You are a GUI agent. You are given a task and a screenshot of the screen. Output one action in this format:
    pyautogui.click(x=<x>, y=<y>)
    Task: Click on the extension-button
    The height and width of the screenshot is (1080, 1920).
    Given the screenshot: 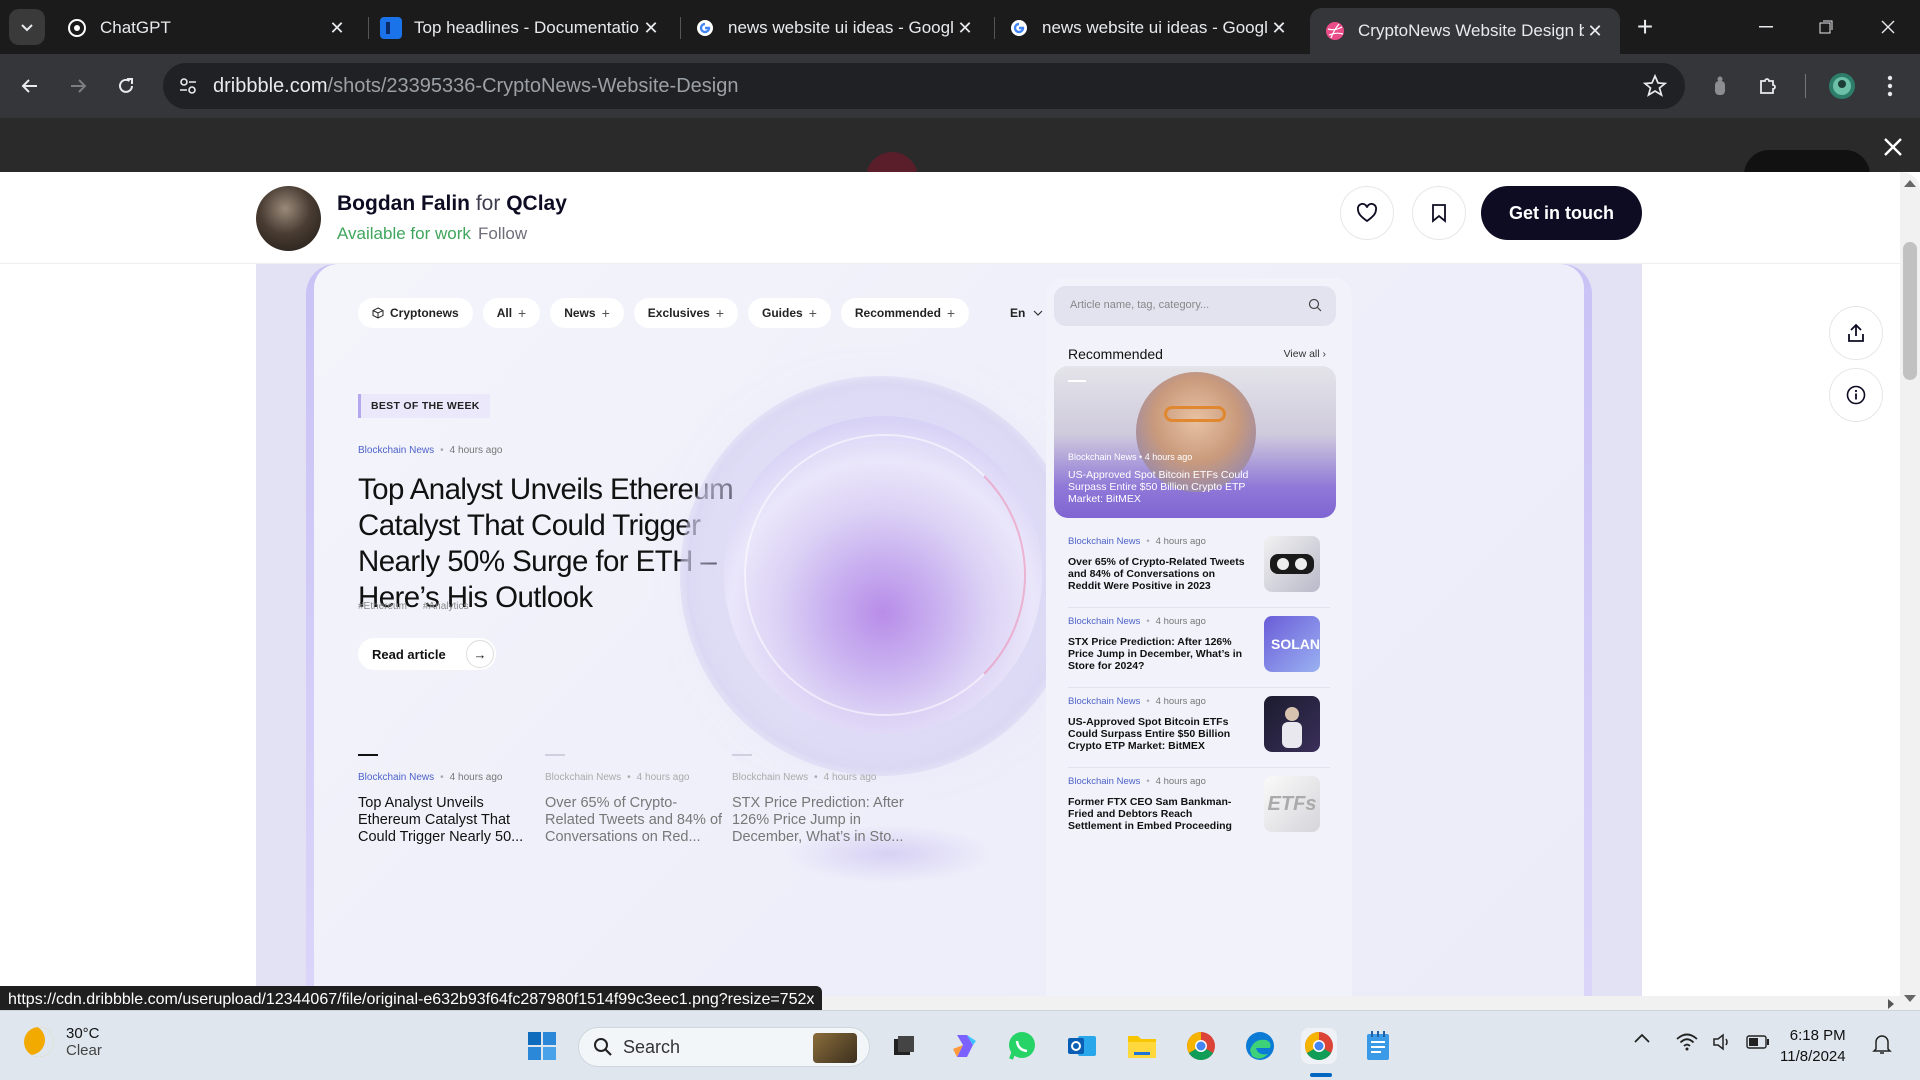 What is the action you would take?
    pyautogui.click(x=1720, y=86)
    